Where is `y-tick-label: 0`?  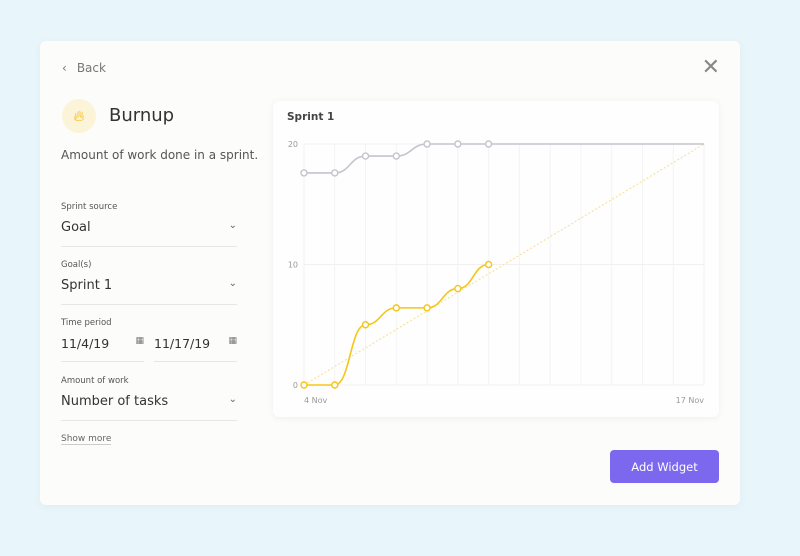 y-tick-label: 0 is located at coordinates (295, 385).